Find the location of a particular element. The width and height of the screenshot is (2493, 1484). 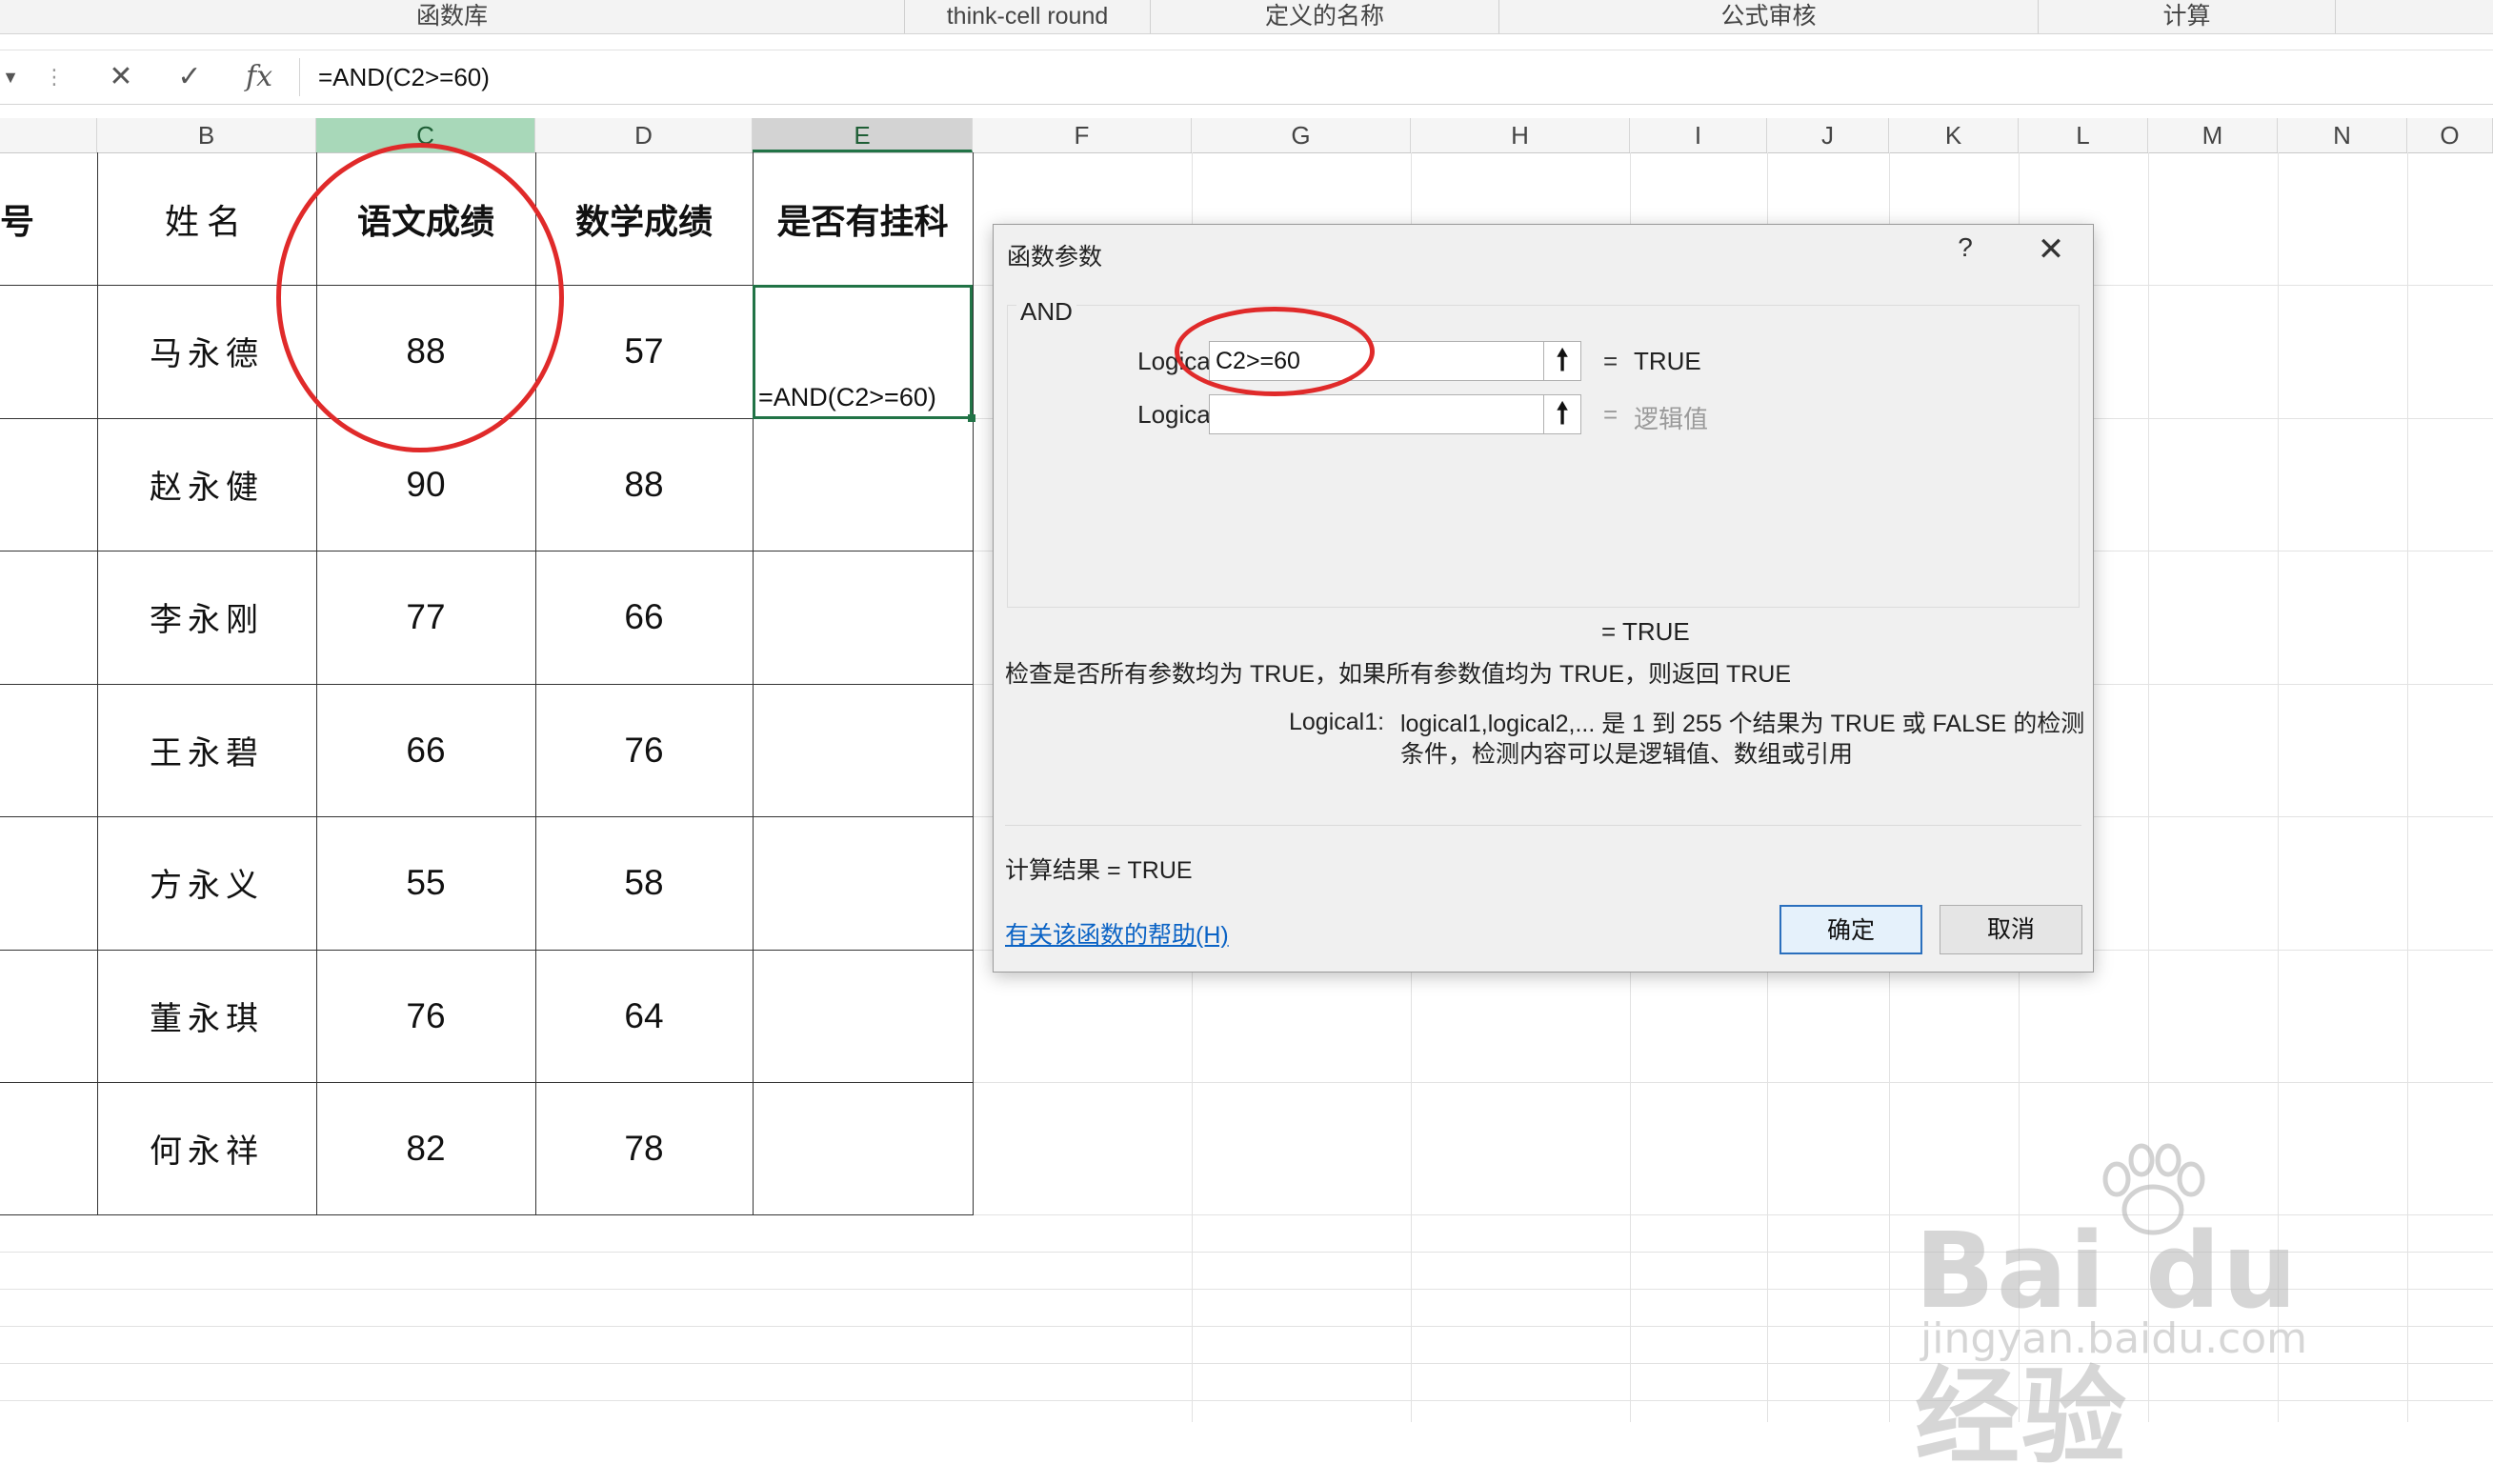

column-header-o: O is located at coordinates (2450, 135).